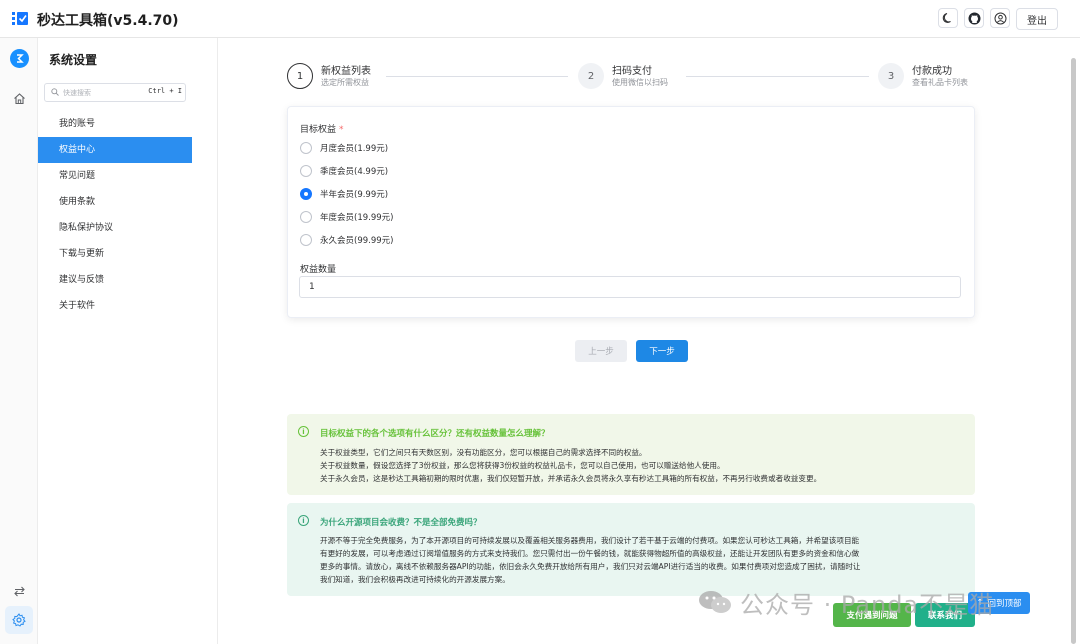  What do you see at coordinates (540, 19) in the screenshot?
I see `title-bar: 秒达工具箱(v5.4.70) 登出` at bounding box center [540, 19].